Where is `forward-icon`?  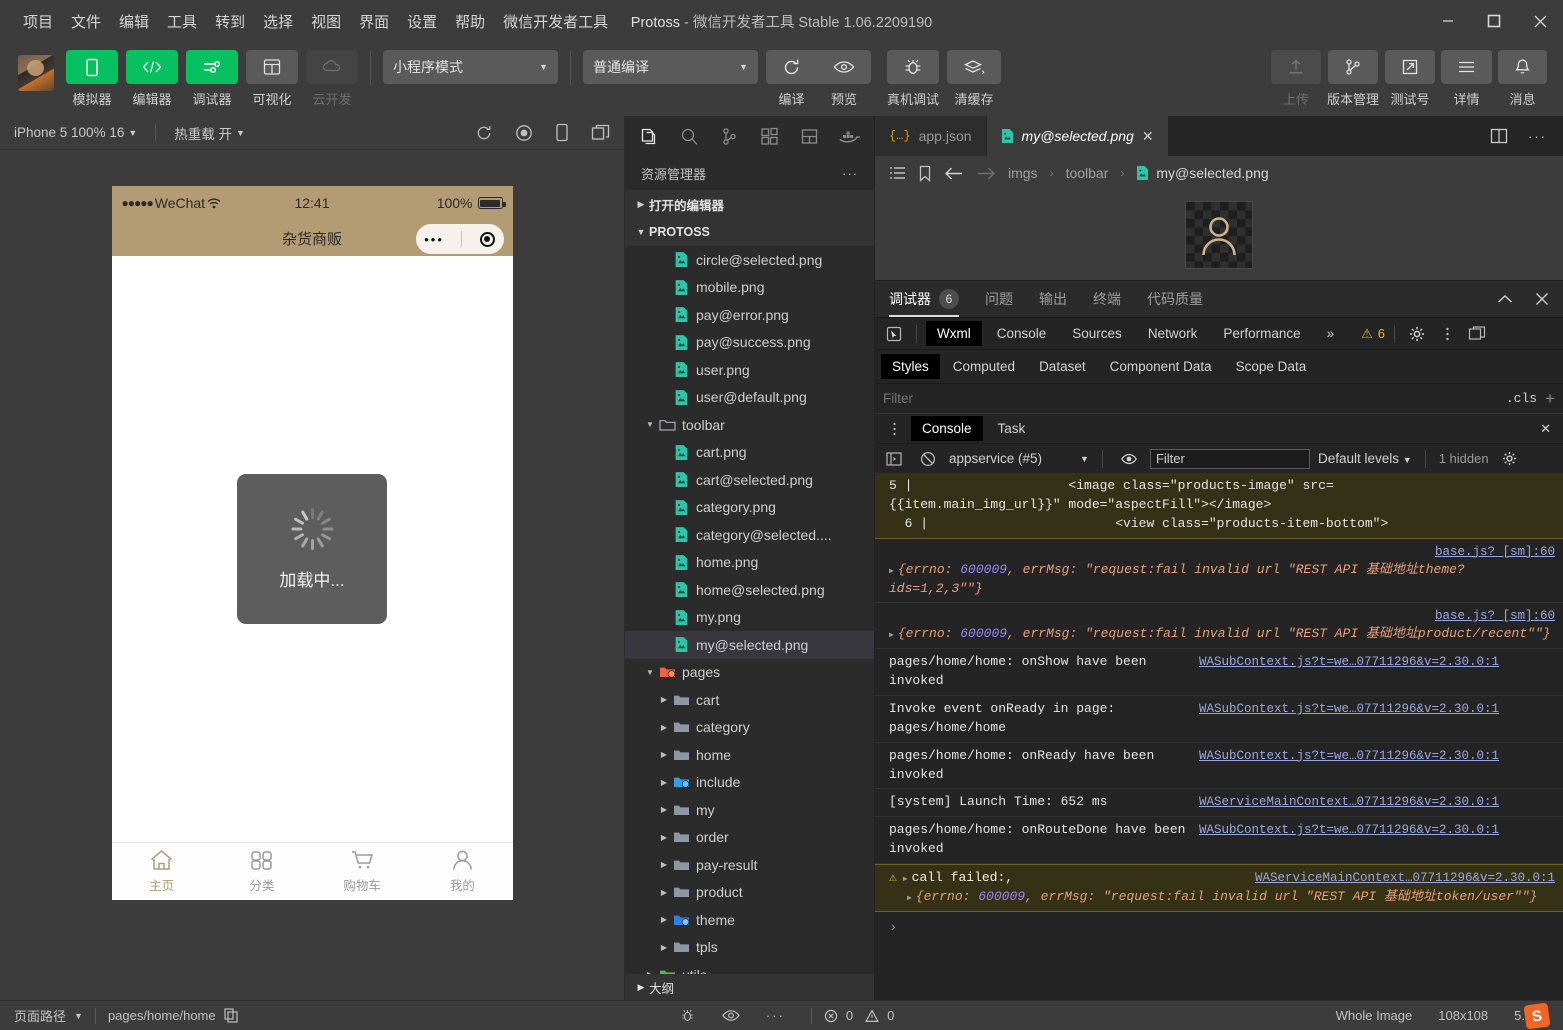
forward-icon is located at coordinates (986, 173).